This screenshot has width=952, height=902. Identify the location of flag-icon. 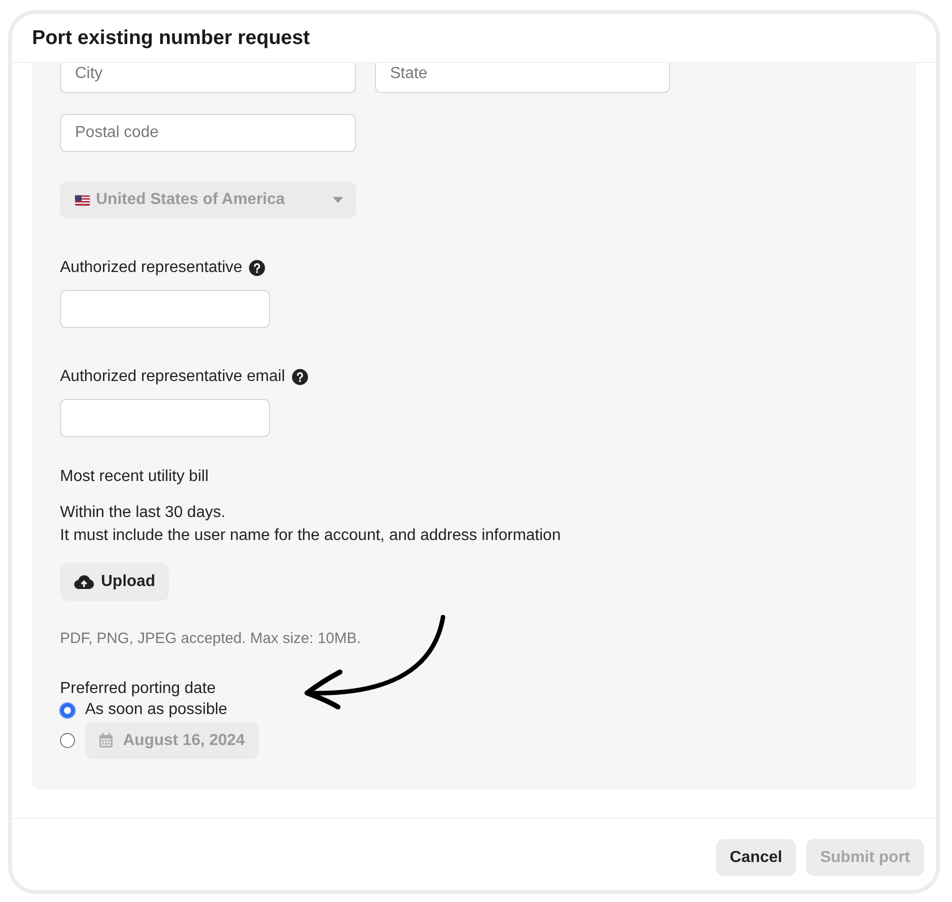
(82, 200).